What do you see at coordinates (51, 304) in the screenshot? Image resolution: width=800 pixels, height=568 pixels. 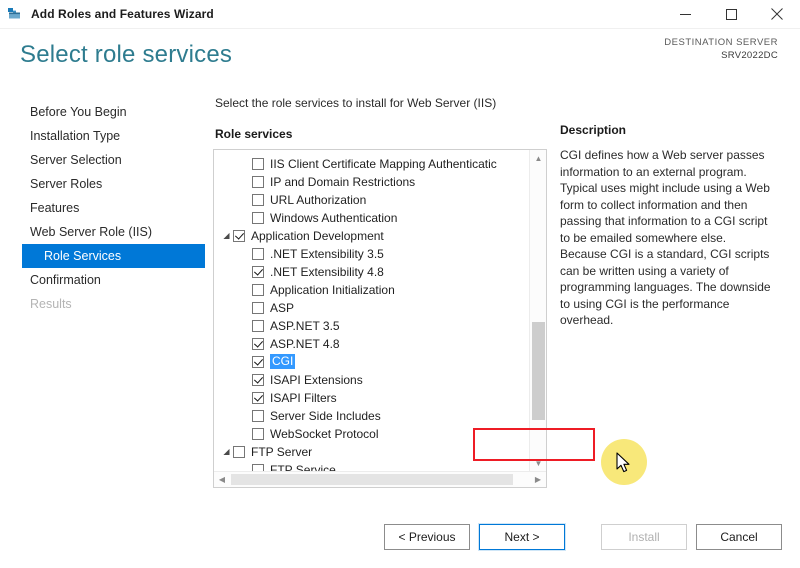 I see `sidebar-item-label: Results` at bounding box center [51, 304].